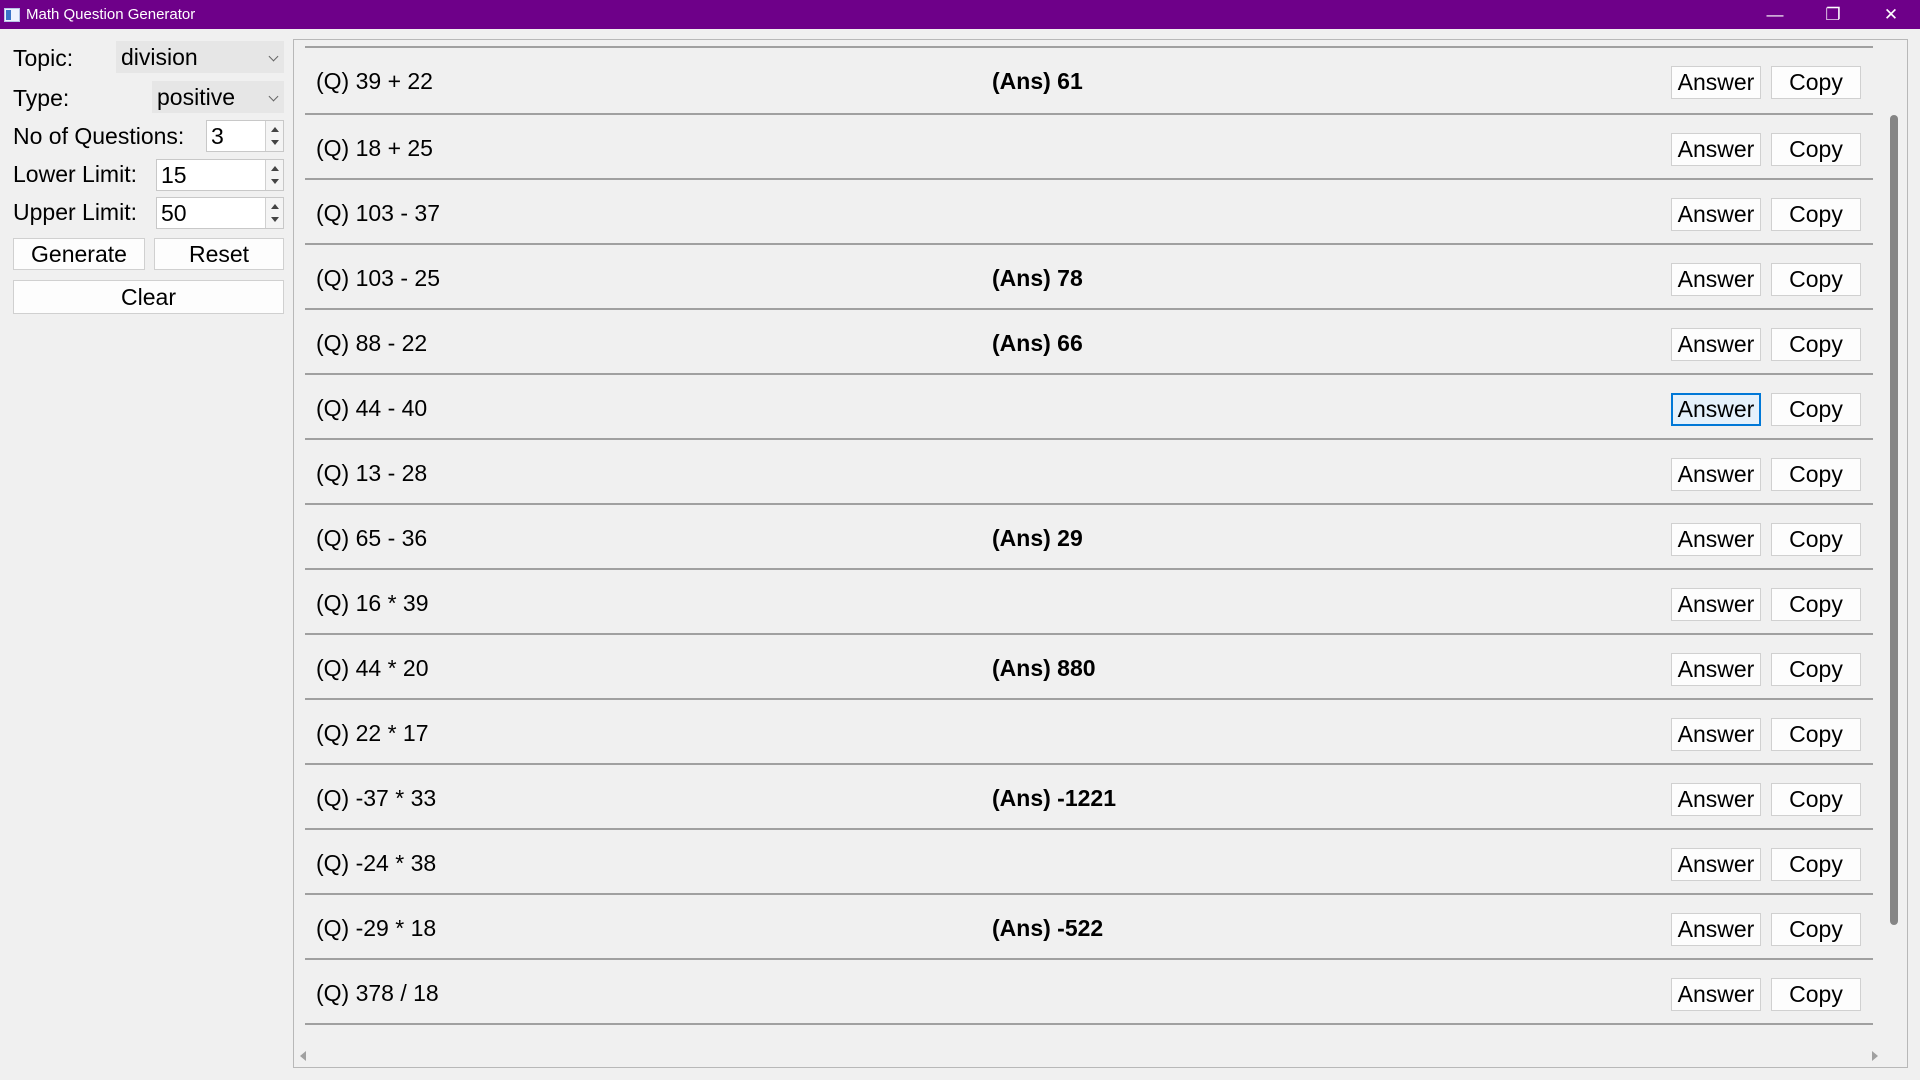 This screenshot has width=1920, height=1080. I want to click on question-text: (Q) 88 - 22, so click(372, 343).